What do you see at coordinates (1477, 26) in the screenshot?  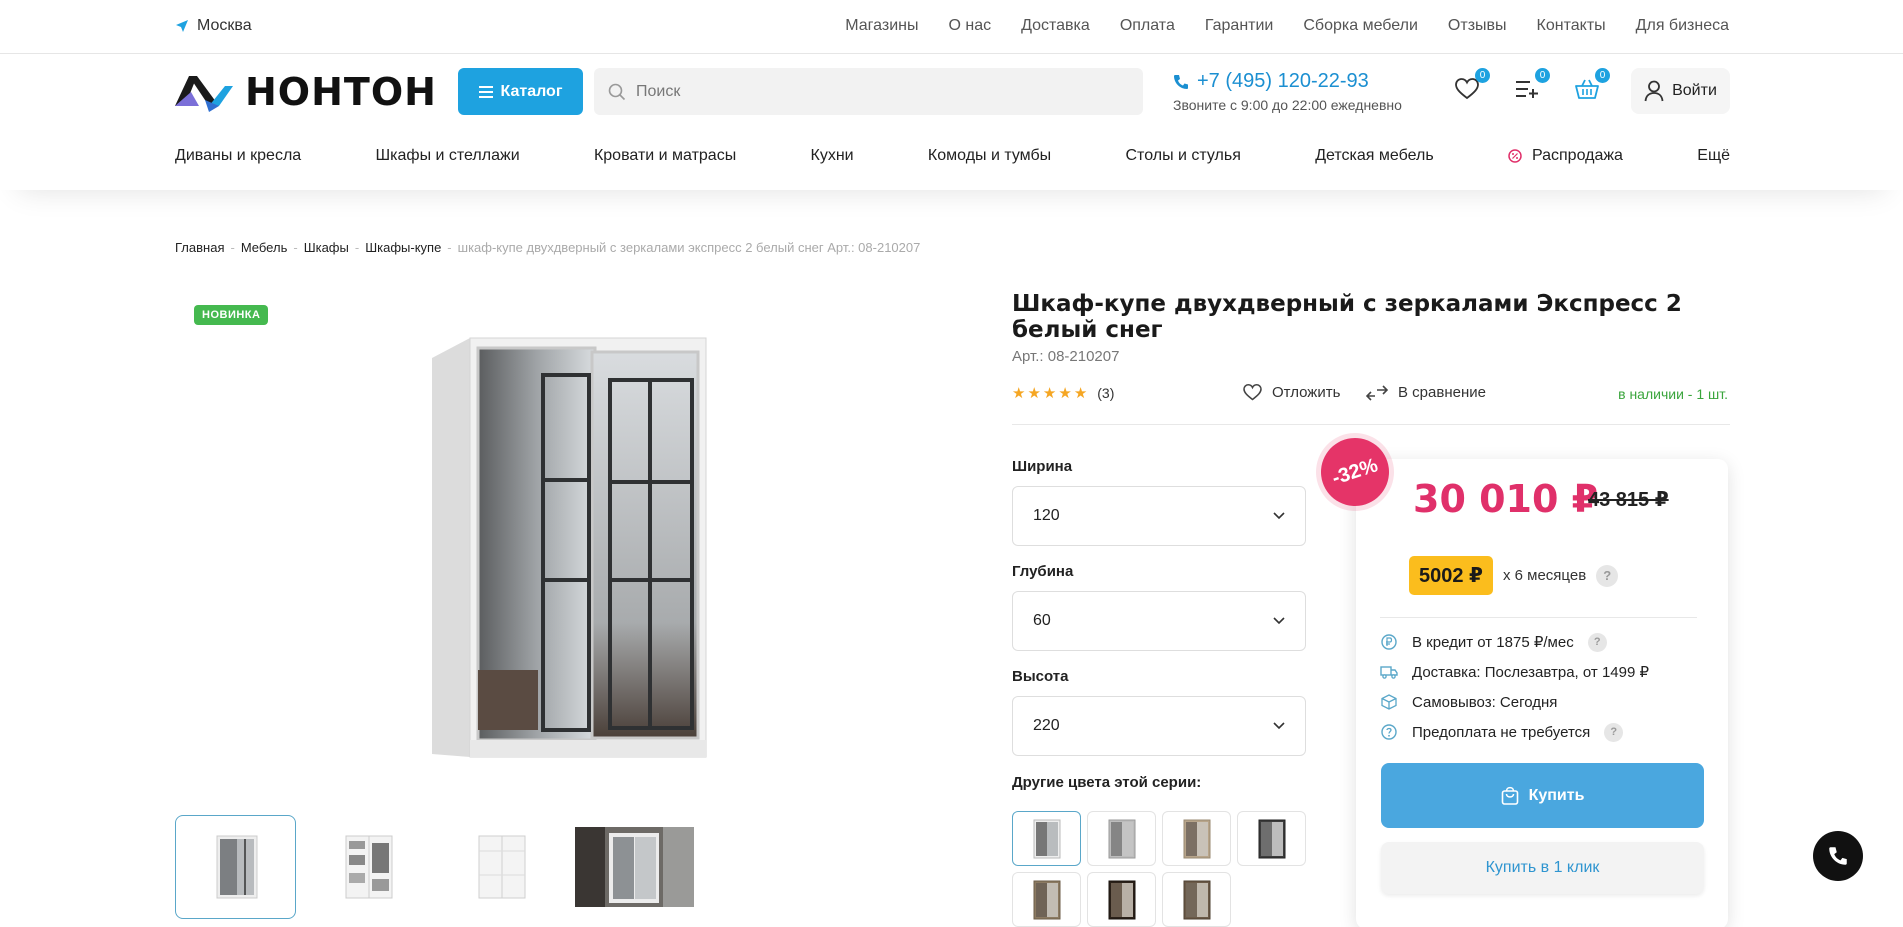 I see `top-link-reviews: Отзывы` at bounding box center [1477, 26].